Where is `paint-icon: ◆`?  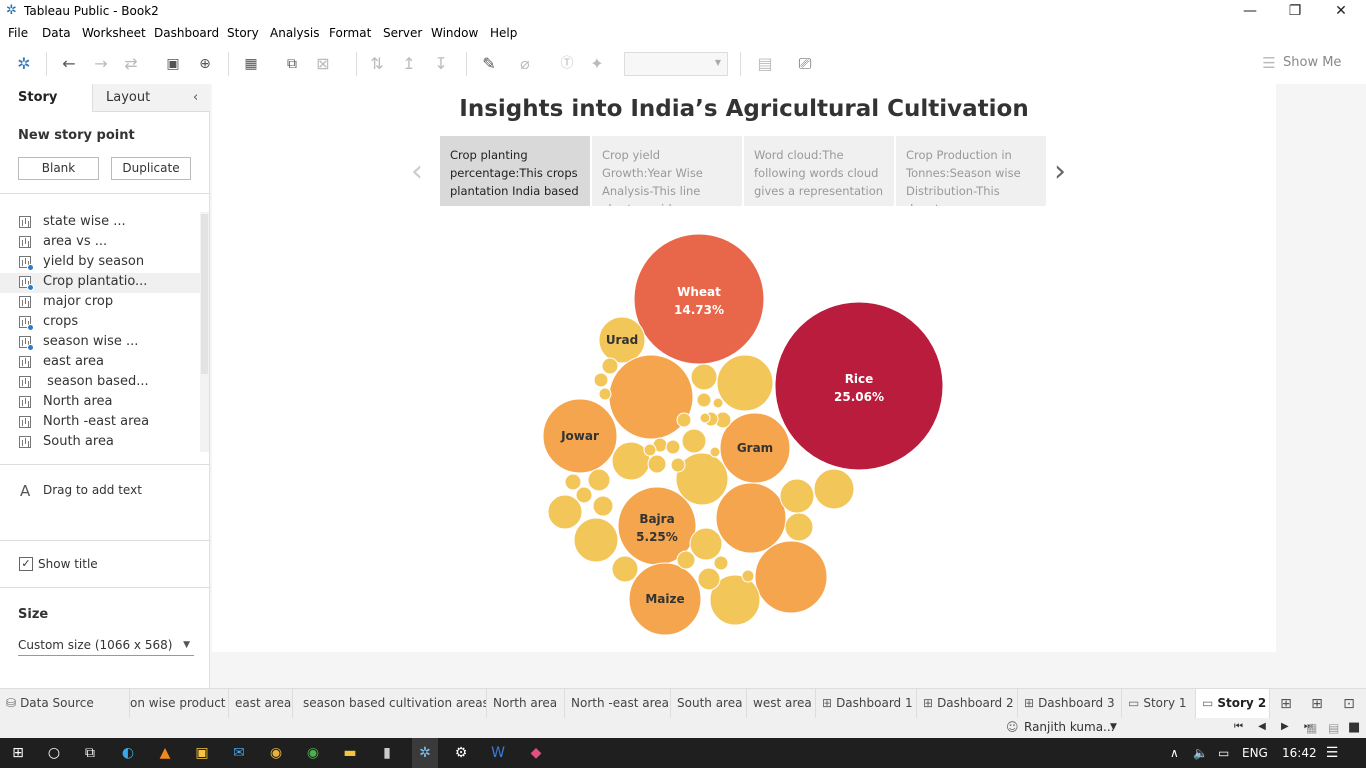 paint-icon: ◆ is located at coordinates (536, 753).